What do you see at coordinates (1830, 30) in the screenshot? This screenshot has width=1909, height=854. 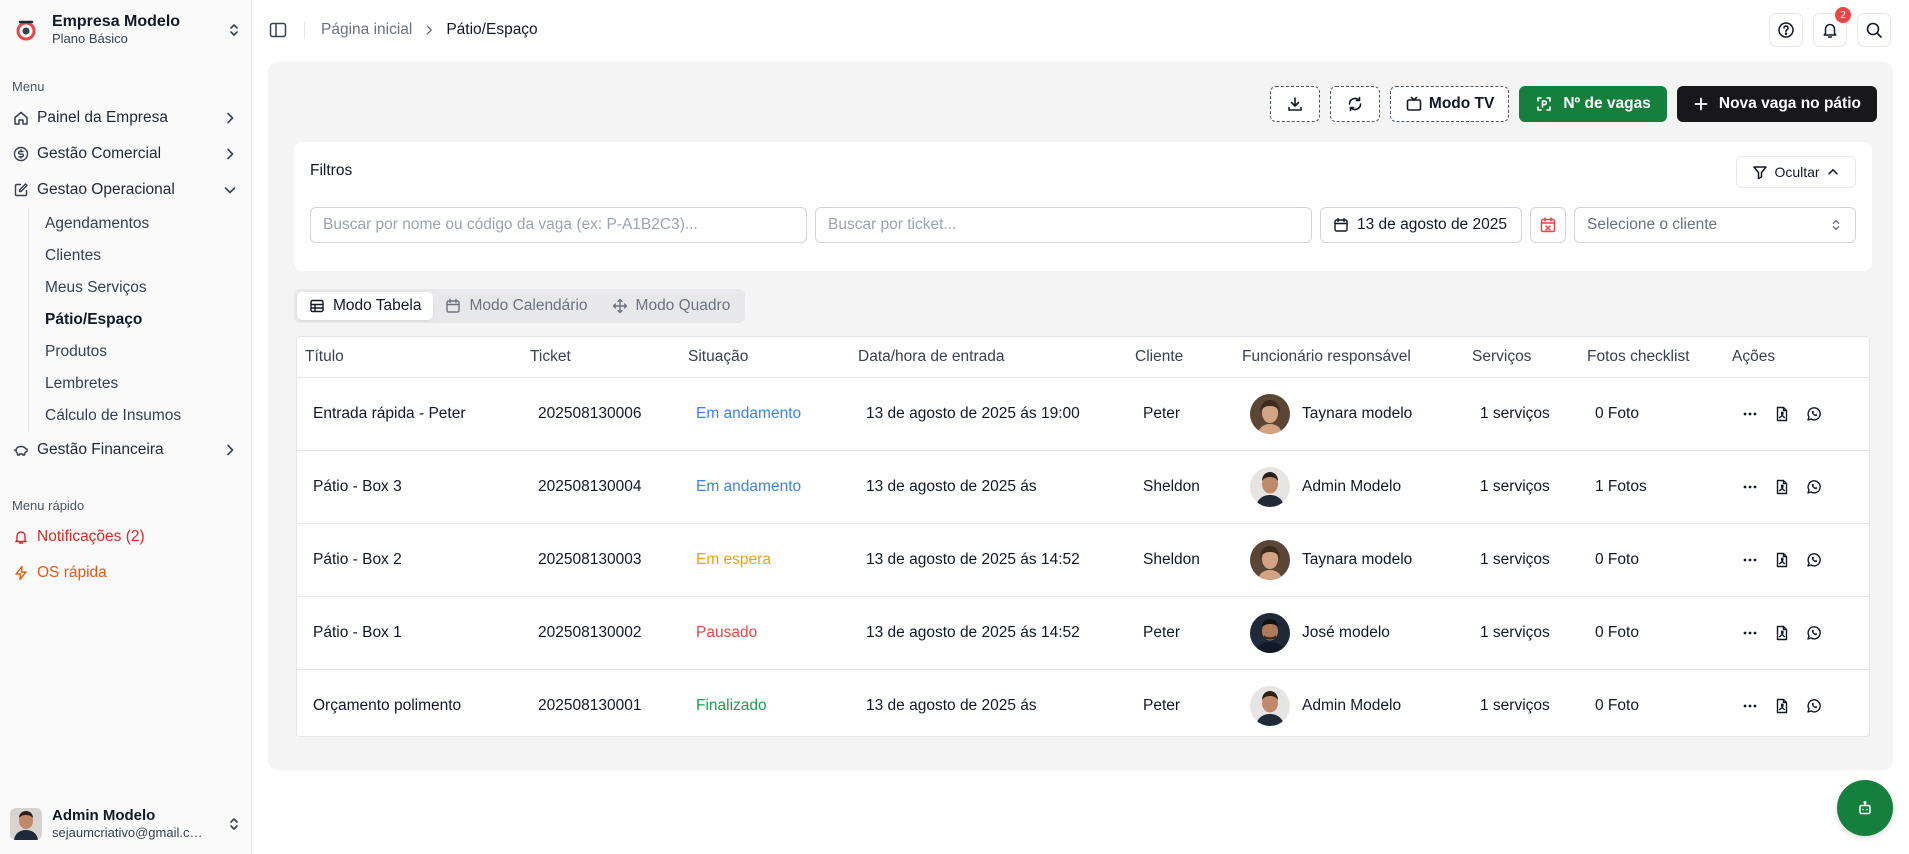 I see `bell-icon` at bounding box center [1830, 30].